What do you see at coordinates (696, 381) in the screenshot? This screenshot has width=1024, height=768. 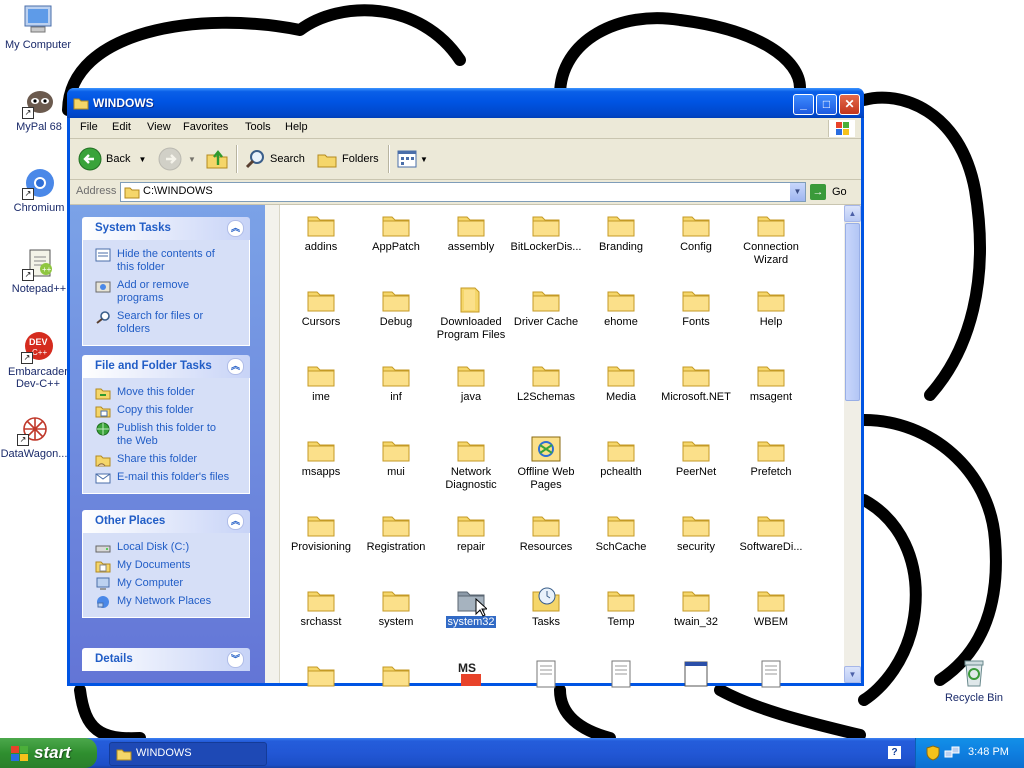 I see `folder-item: Microsoft.NET` at bounding box center [696, 381].